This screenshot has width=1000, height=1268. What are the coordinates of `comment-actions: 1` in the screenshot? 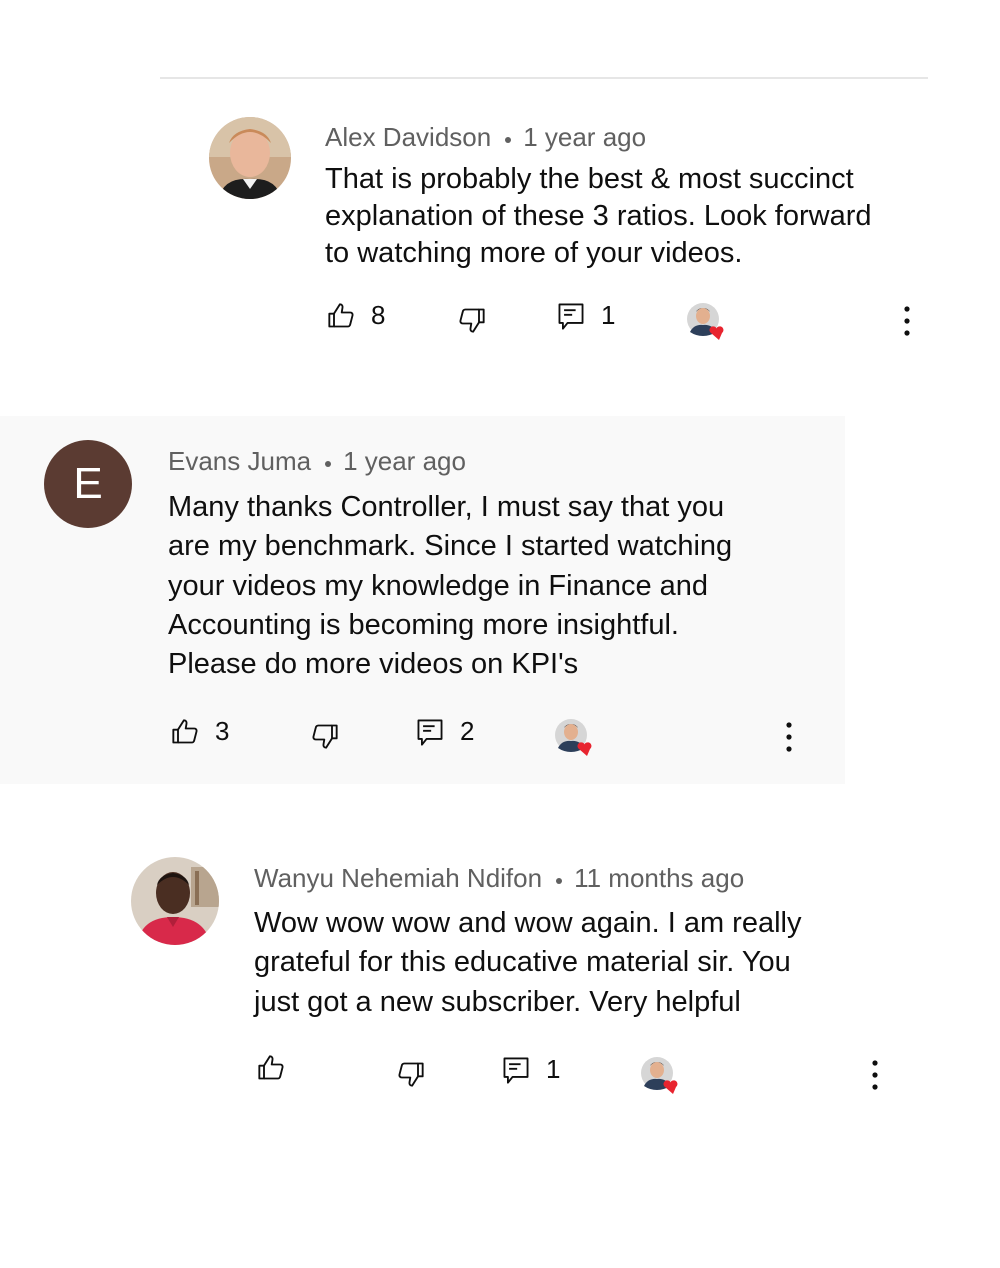 It's located at (500, 1074).